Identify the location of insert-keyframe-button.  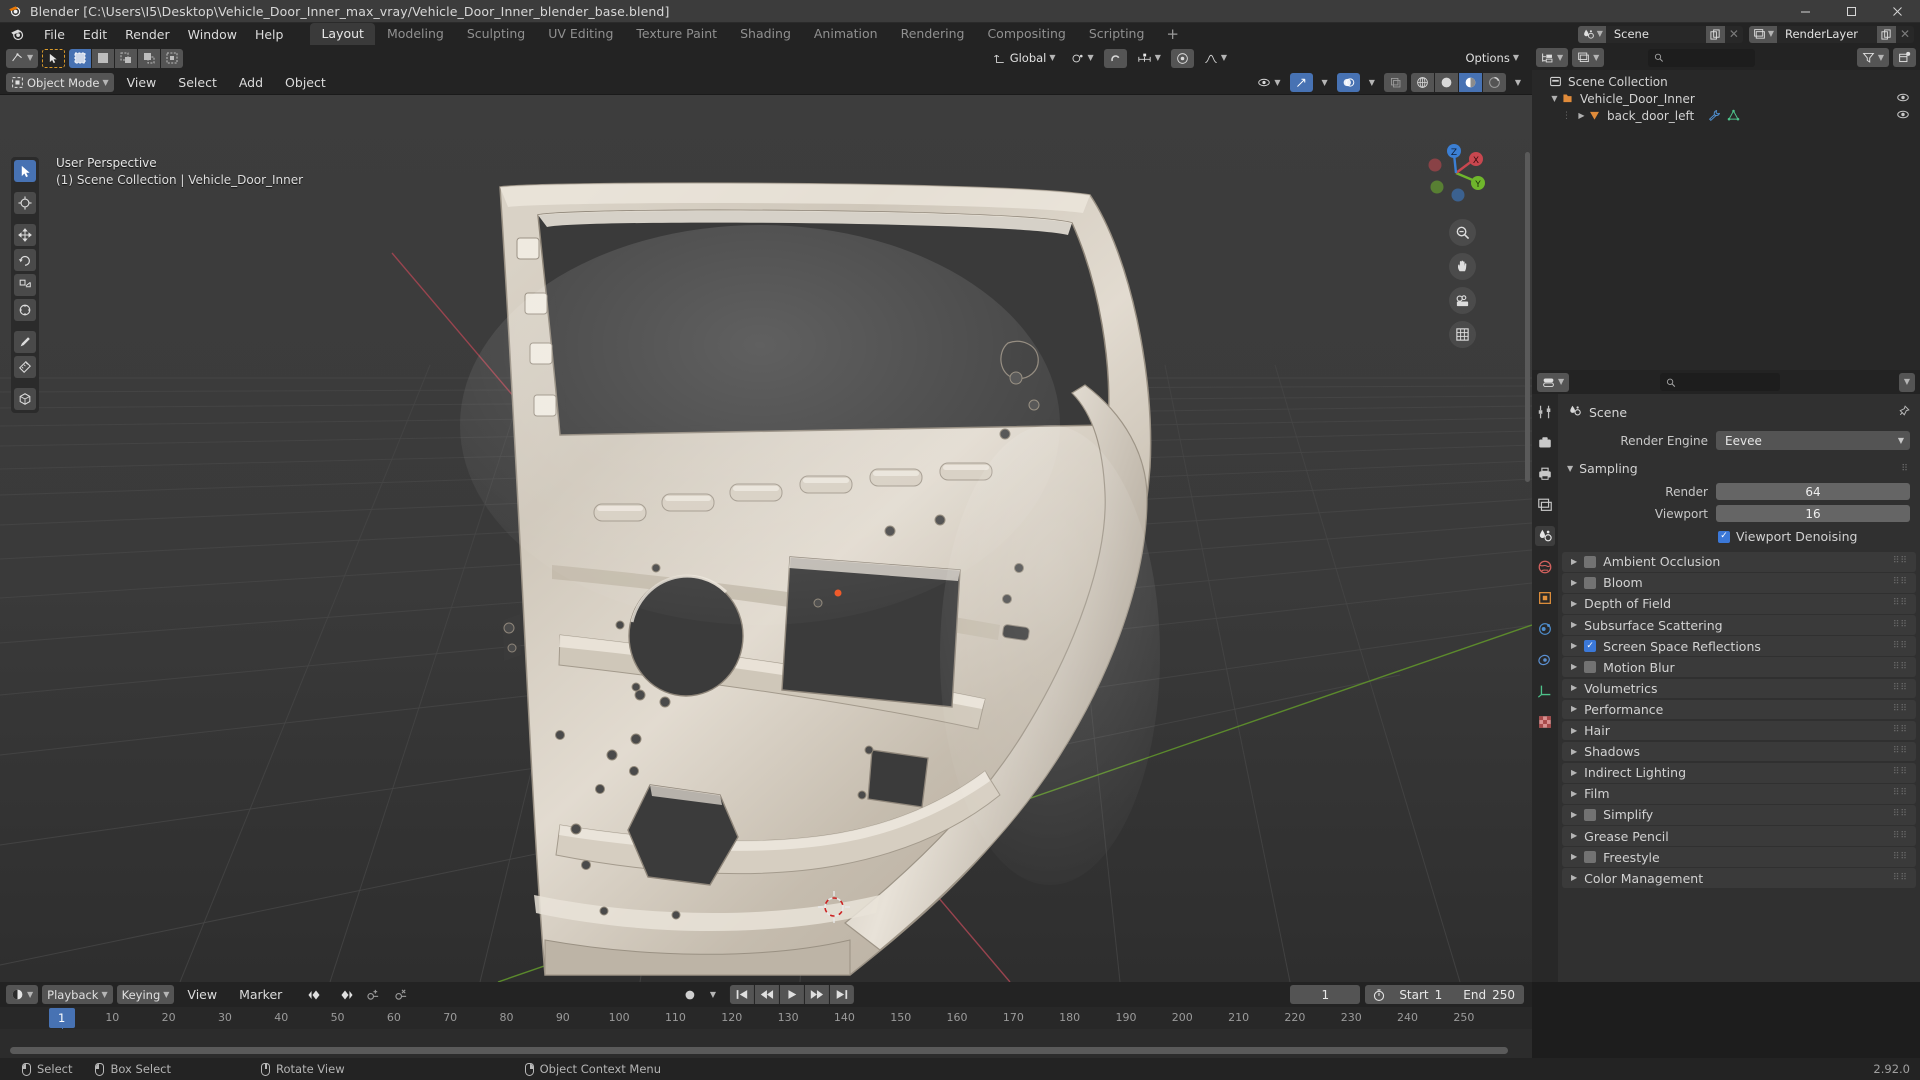
(373, 994).